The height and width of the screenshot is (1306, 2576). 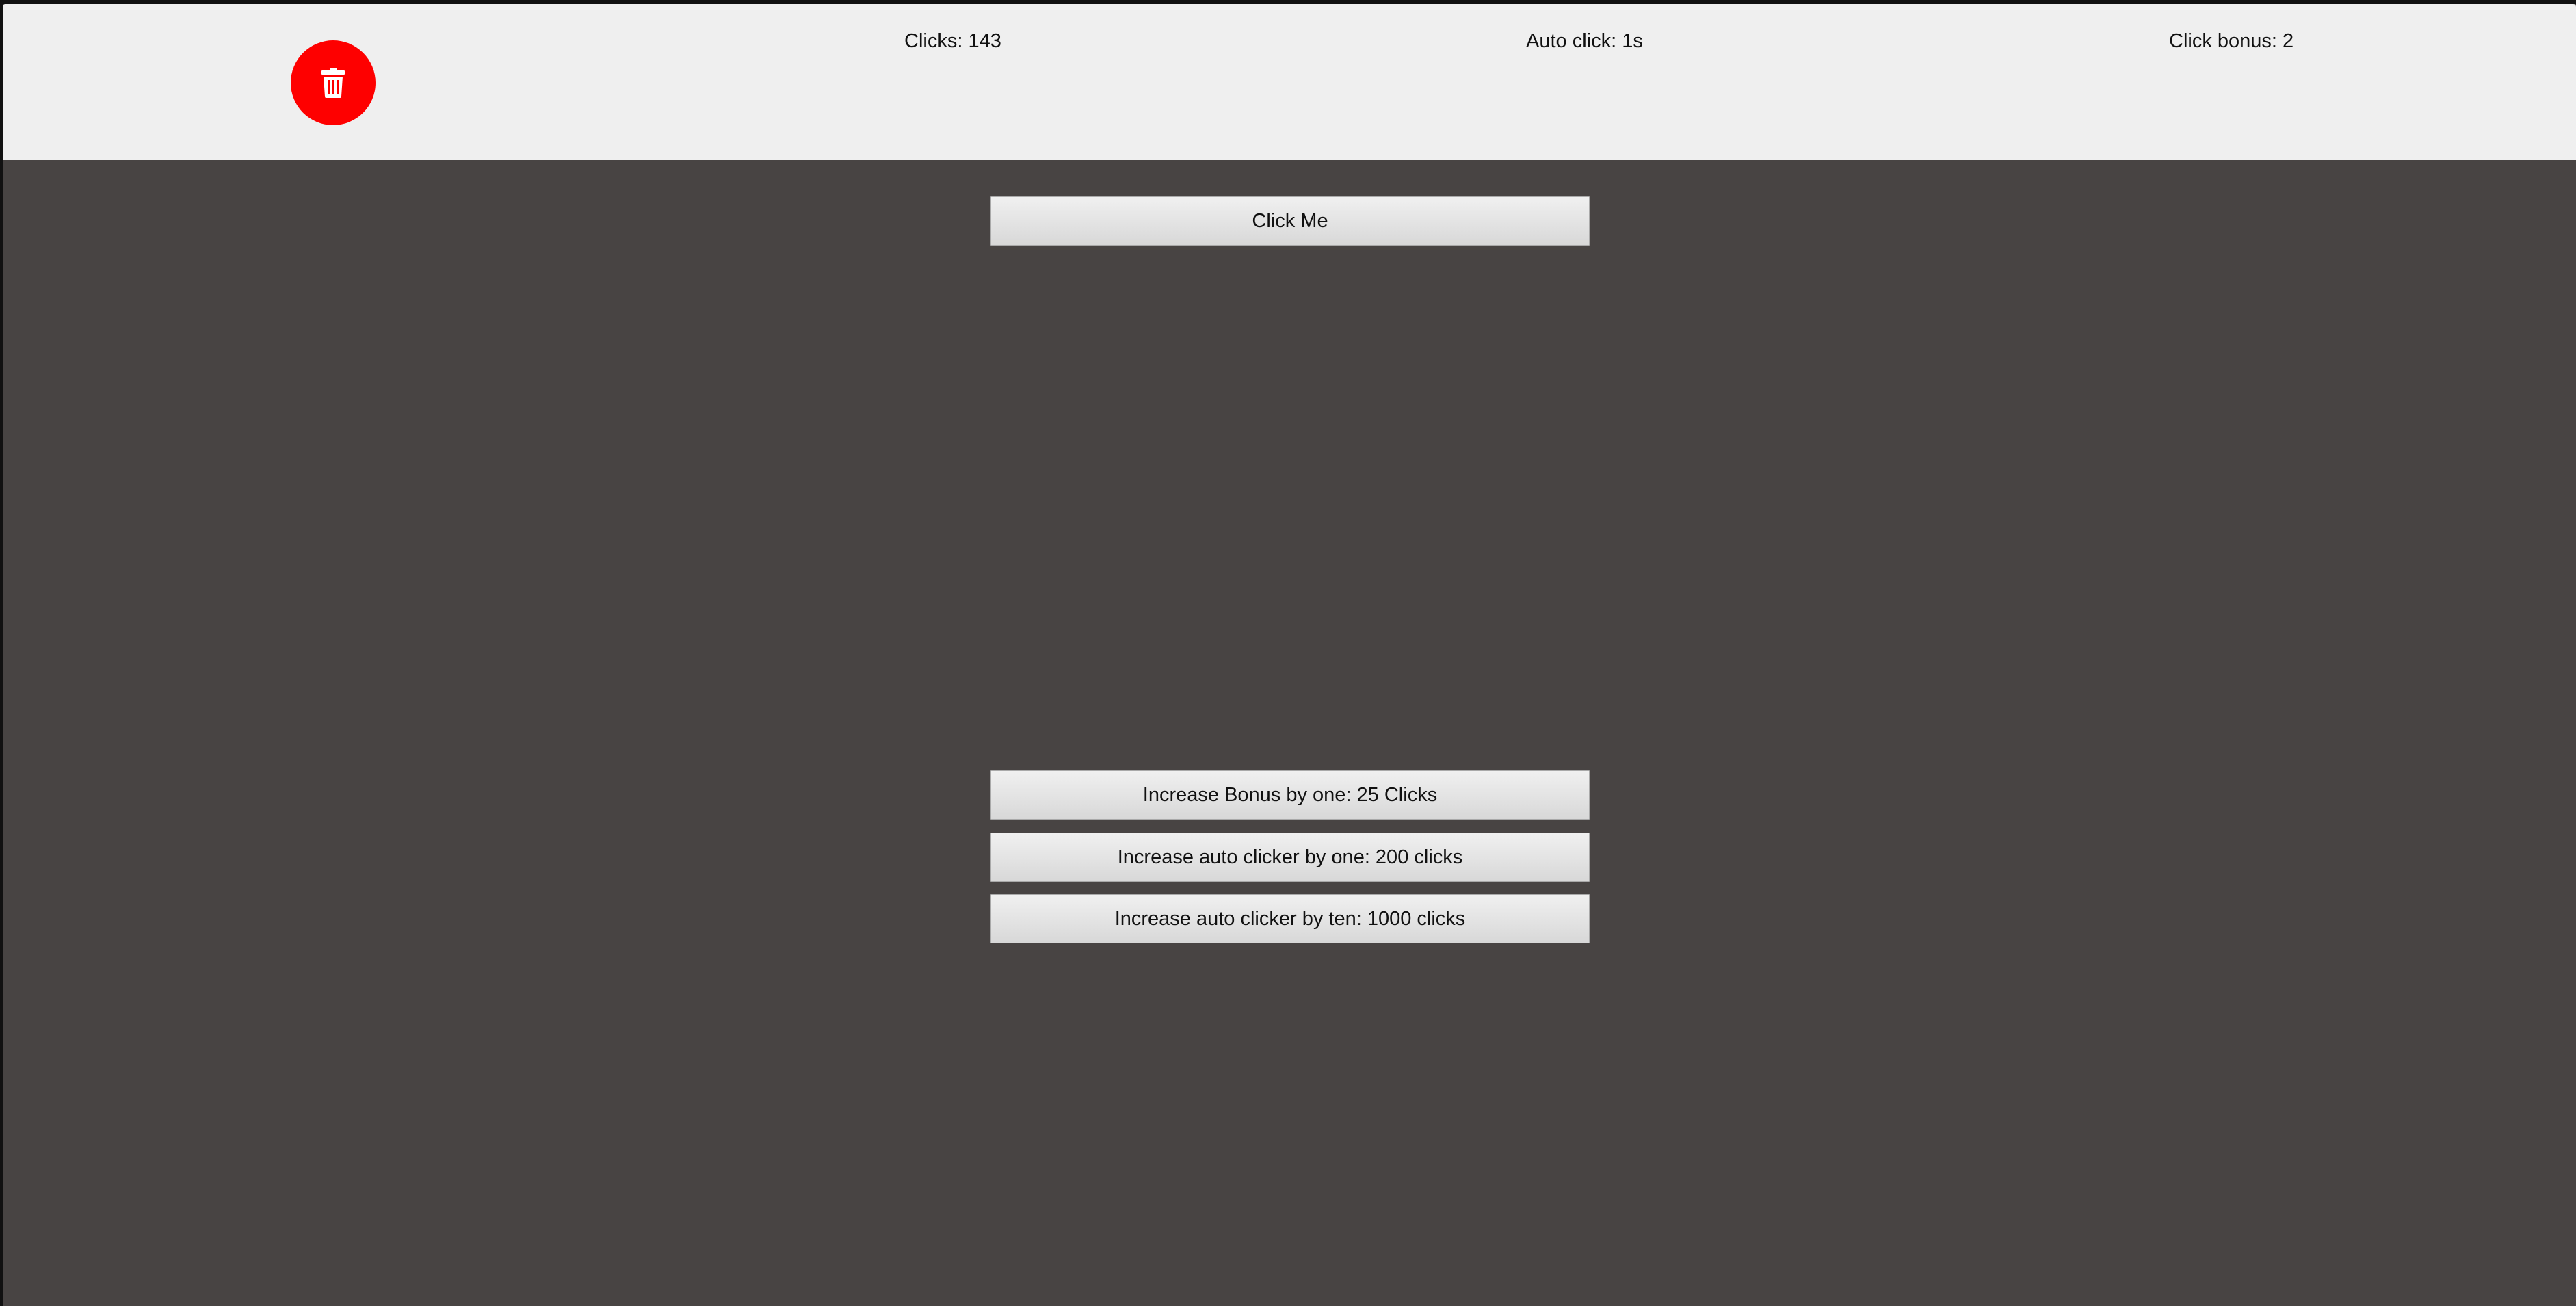 What do you see at coordinates (1290, 795) in the screenshot?
I see `increase-bonus-button: Increase Bonus by one: 25 Clicks` at bounding box center [1290, 795].